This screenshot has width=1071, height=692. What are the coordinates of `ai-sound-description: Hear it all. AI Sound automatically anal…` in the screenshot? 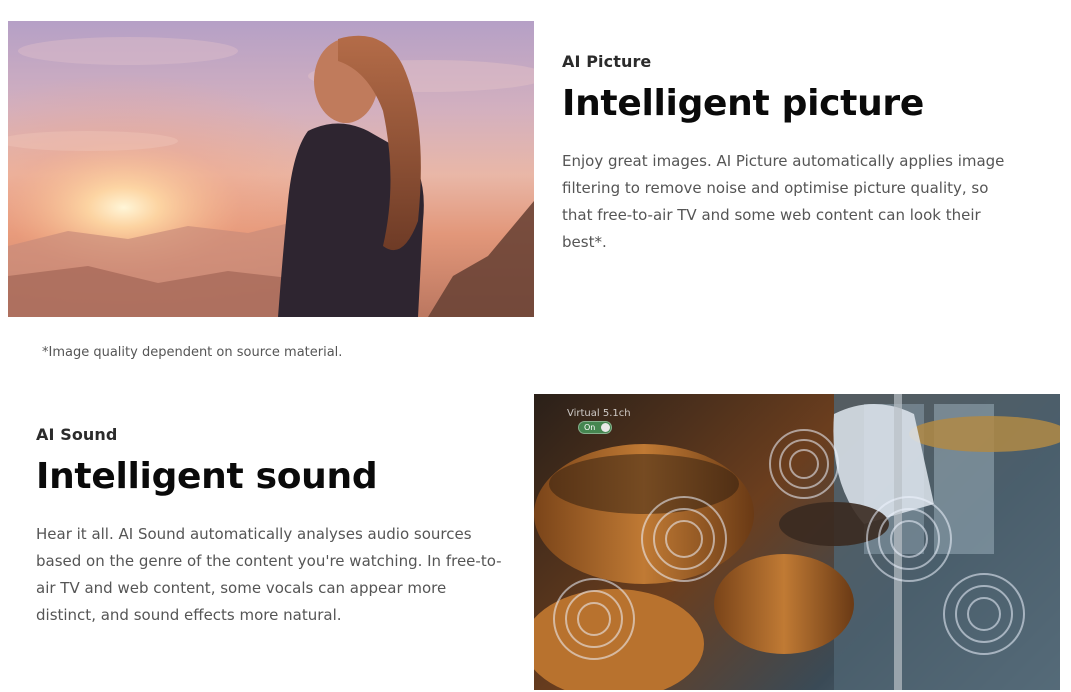 It's located at (269, 574).